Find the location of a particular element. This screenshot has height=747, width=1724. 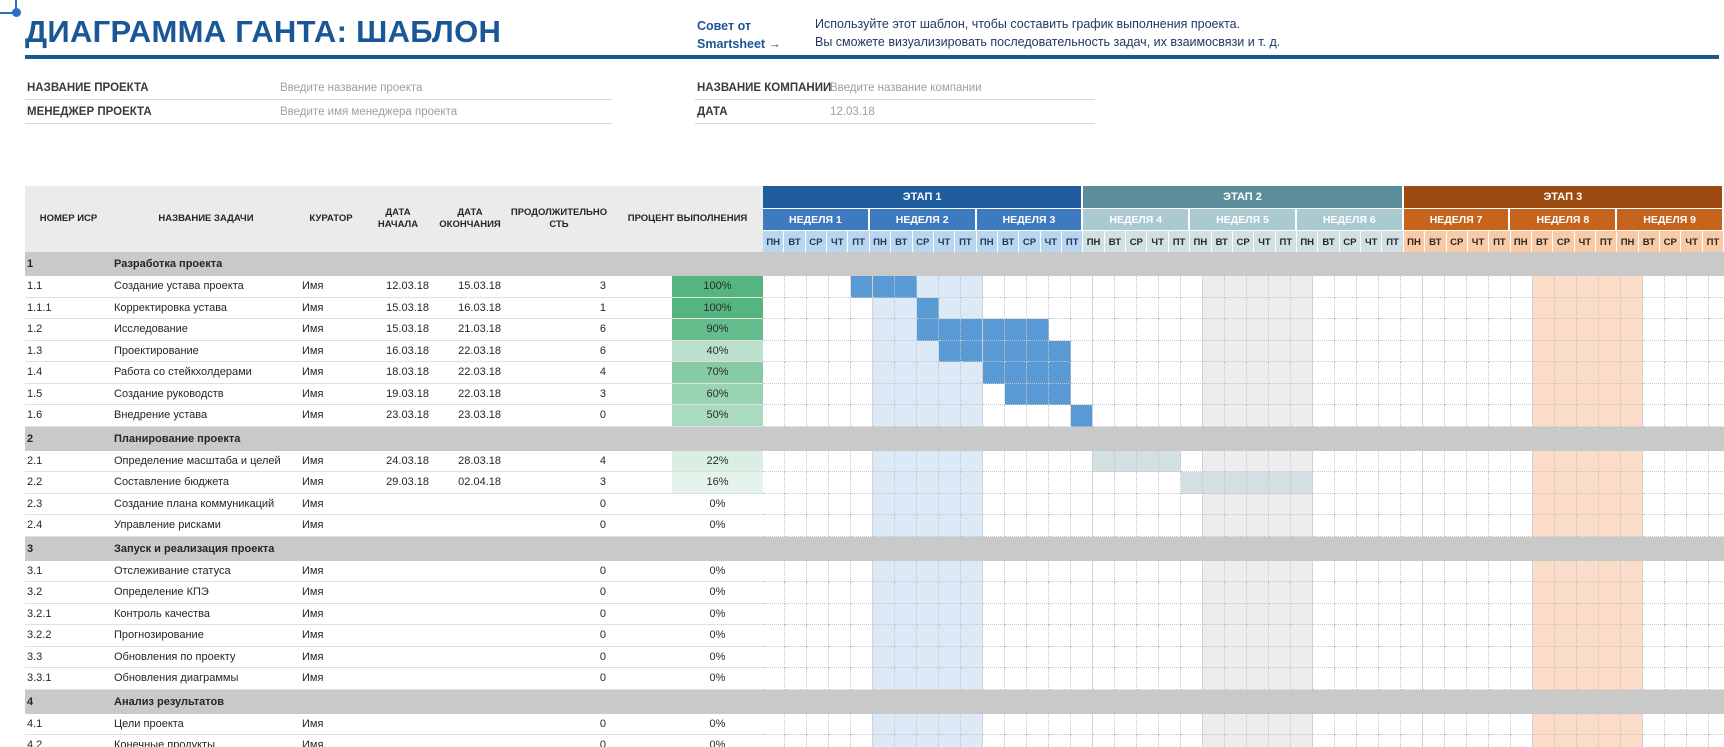

wbs-cell: 1.6 is located at coordinates (68, 416).